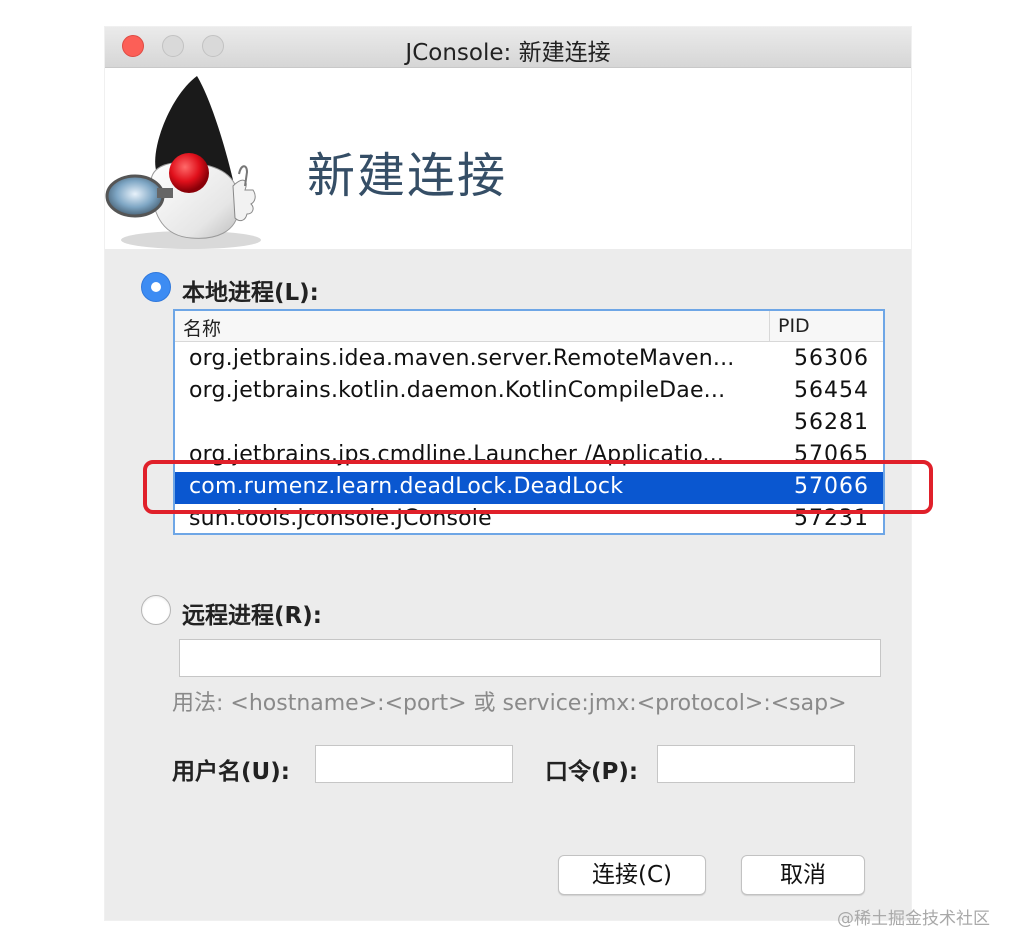 Image resolution: width=1014 pixels, height=952 pixels. What do you see at coordinates (529, 518) in the screenshot?
I see `table-row: sun.tools.jconsole.JConsole 57231` at bounding box center [529, 518].